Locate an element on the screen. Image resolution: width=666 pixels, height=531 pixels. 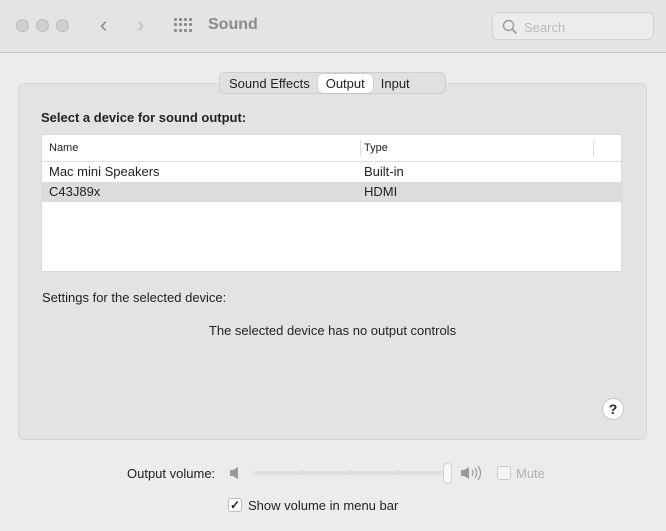
volume-low-icon is located at coordinates (234, 473).